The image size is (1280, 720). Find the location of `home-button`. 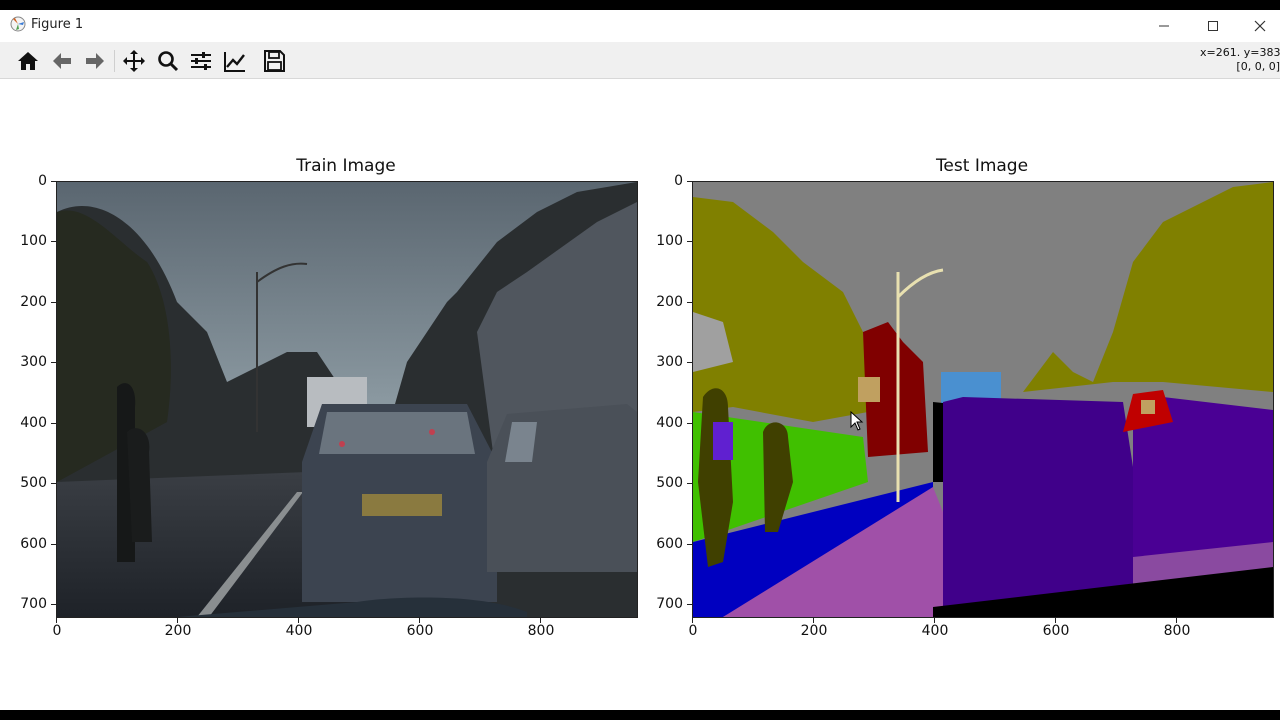

home-button is located at coordinates (28, 61).